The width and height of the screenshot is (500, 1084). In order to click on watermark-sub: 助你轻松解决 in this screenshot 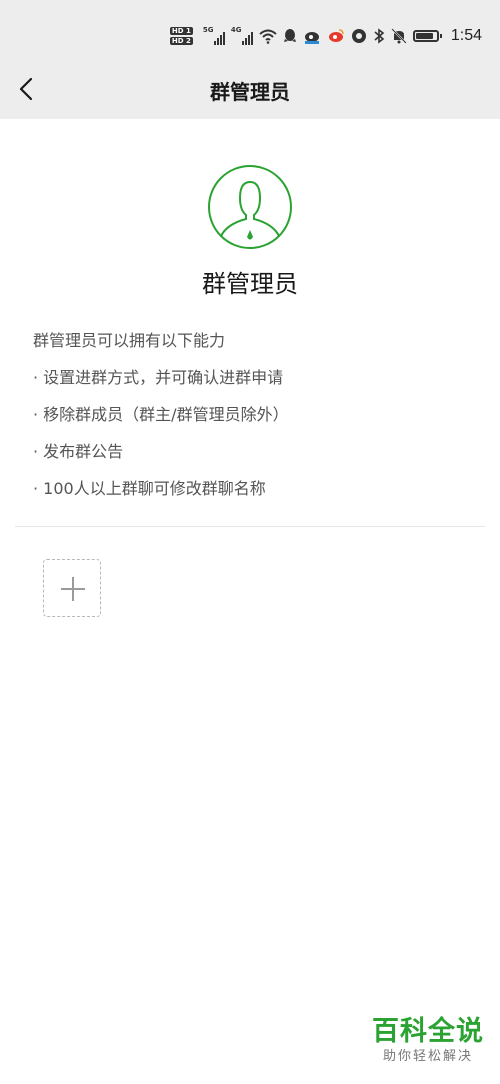, I will do `click(427, 1056)`.